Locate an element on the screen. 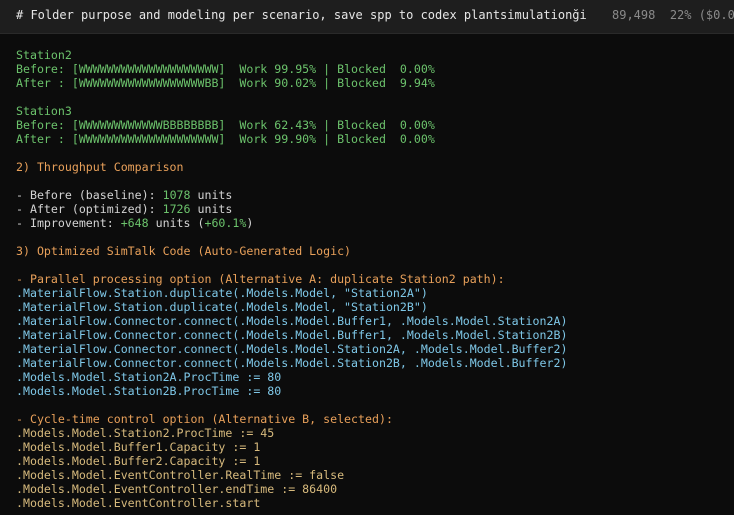 This screenshot has width=734, height=515. throughput-before: - Before (baseline): 1078 units is located at coordinates (372, 195).